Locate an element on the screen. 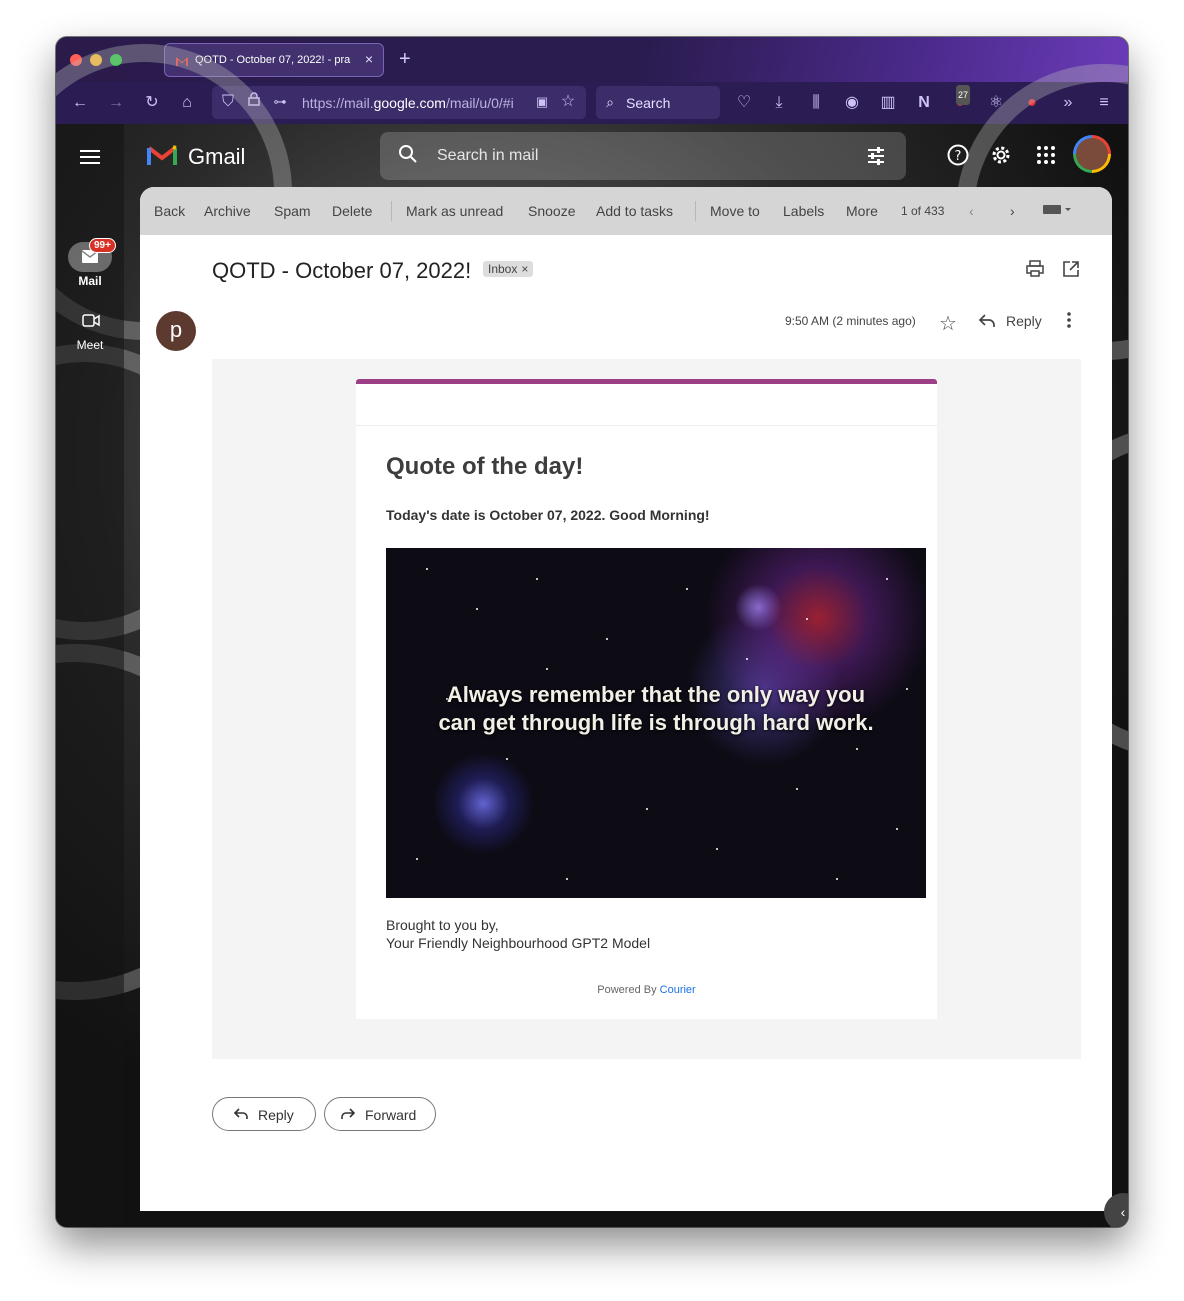 This screenshot has height=1301, width=1184. gmail-header: Gmail Search in mail ? is located at coordinates (592, 156).